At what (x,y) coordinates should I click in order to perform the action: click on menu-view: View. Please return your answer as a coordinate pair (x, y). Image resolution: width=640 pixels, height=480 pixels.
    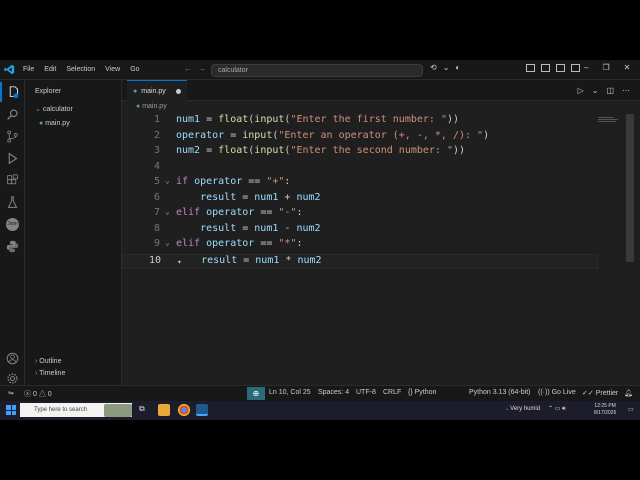
    Looking at the image, I should click on (112, 69).